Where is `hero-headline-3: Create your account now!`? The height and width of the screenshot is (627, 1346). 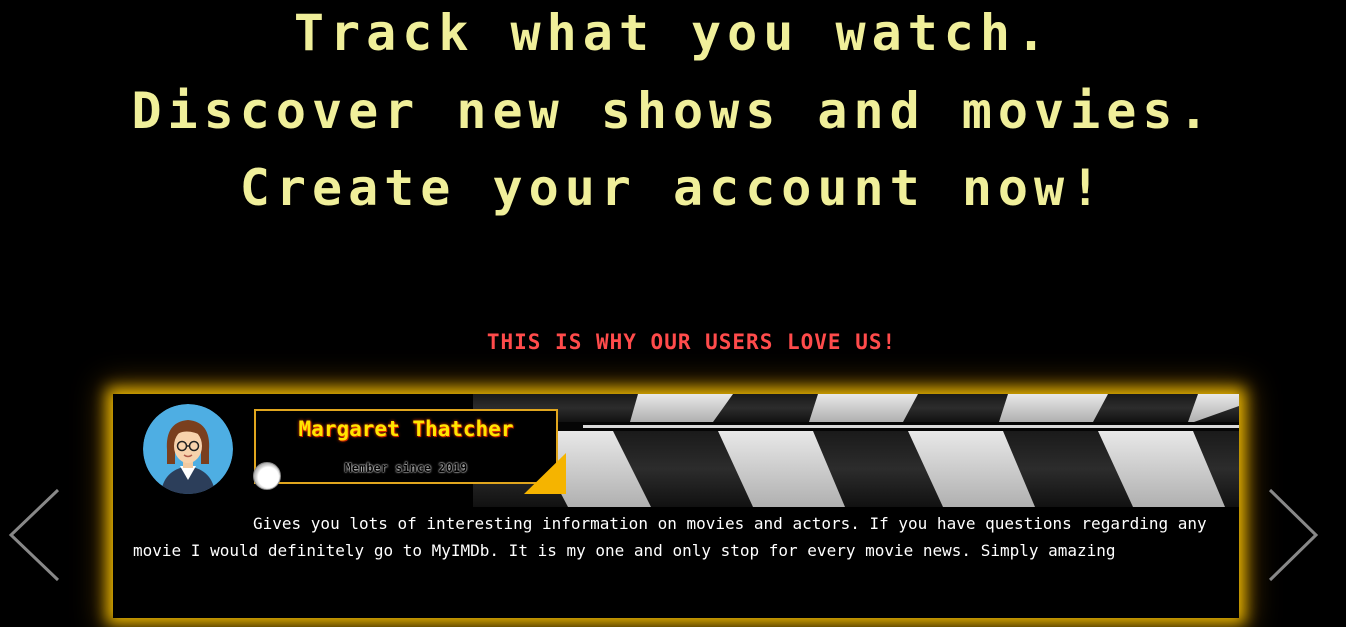
hero-headline-3: Create your account now! is located at coordinates (673, 188).